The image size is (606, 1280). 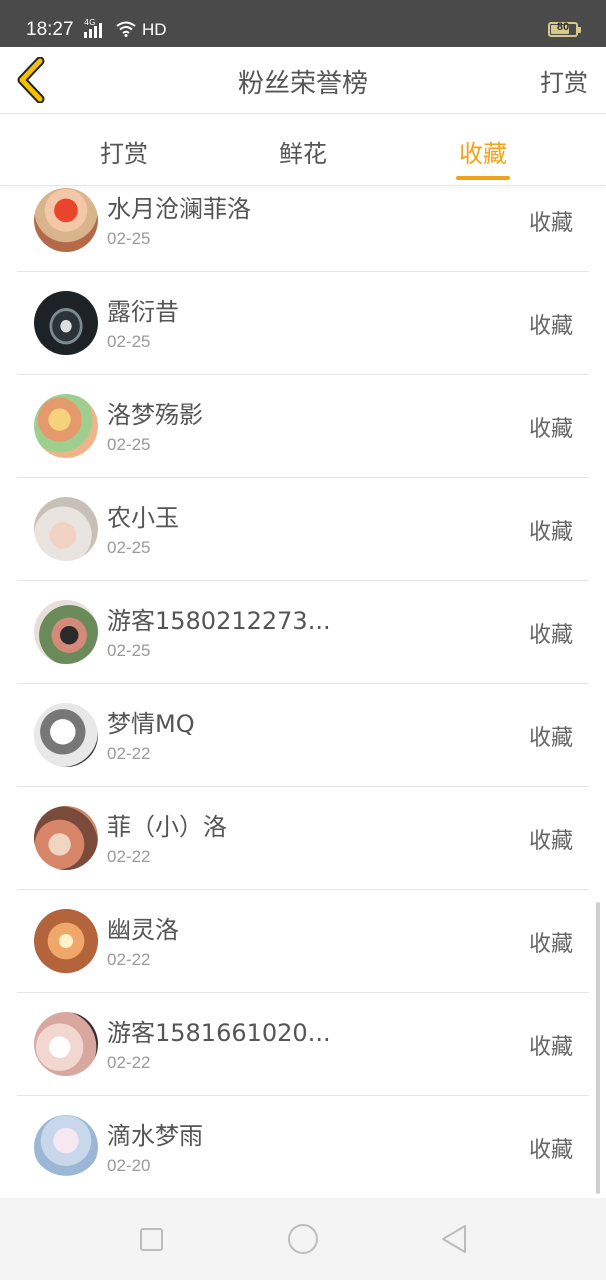 I want to click on user-name: 梦情MQ, so click(x=151, y=724).